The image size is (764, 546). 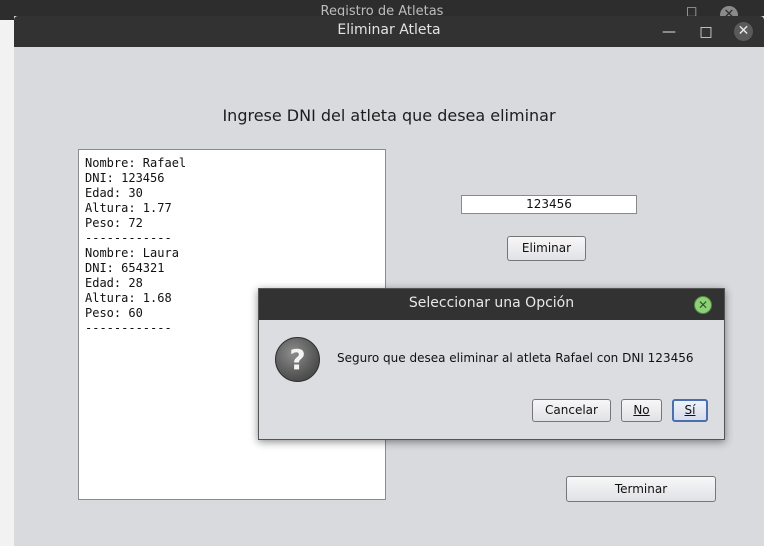 I want to click on question-icon: ?, so click(x=297, y=359).